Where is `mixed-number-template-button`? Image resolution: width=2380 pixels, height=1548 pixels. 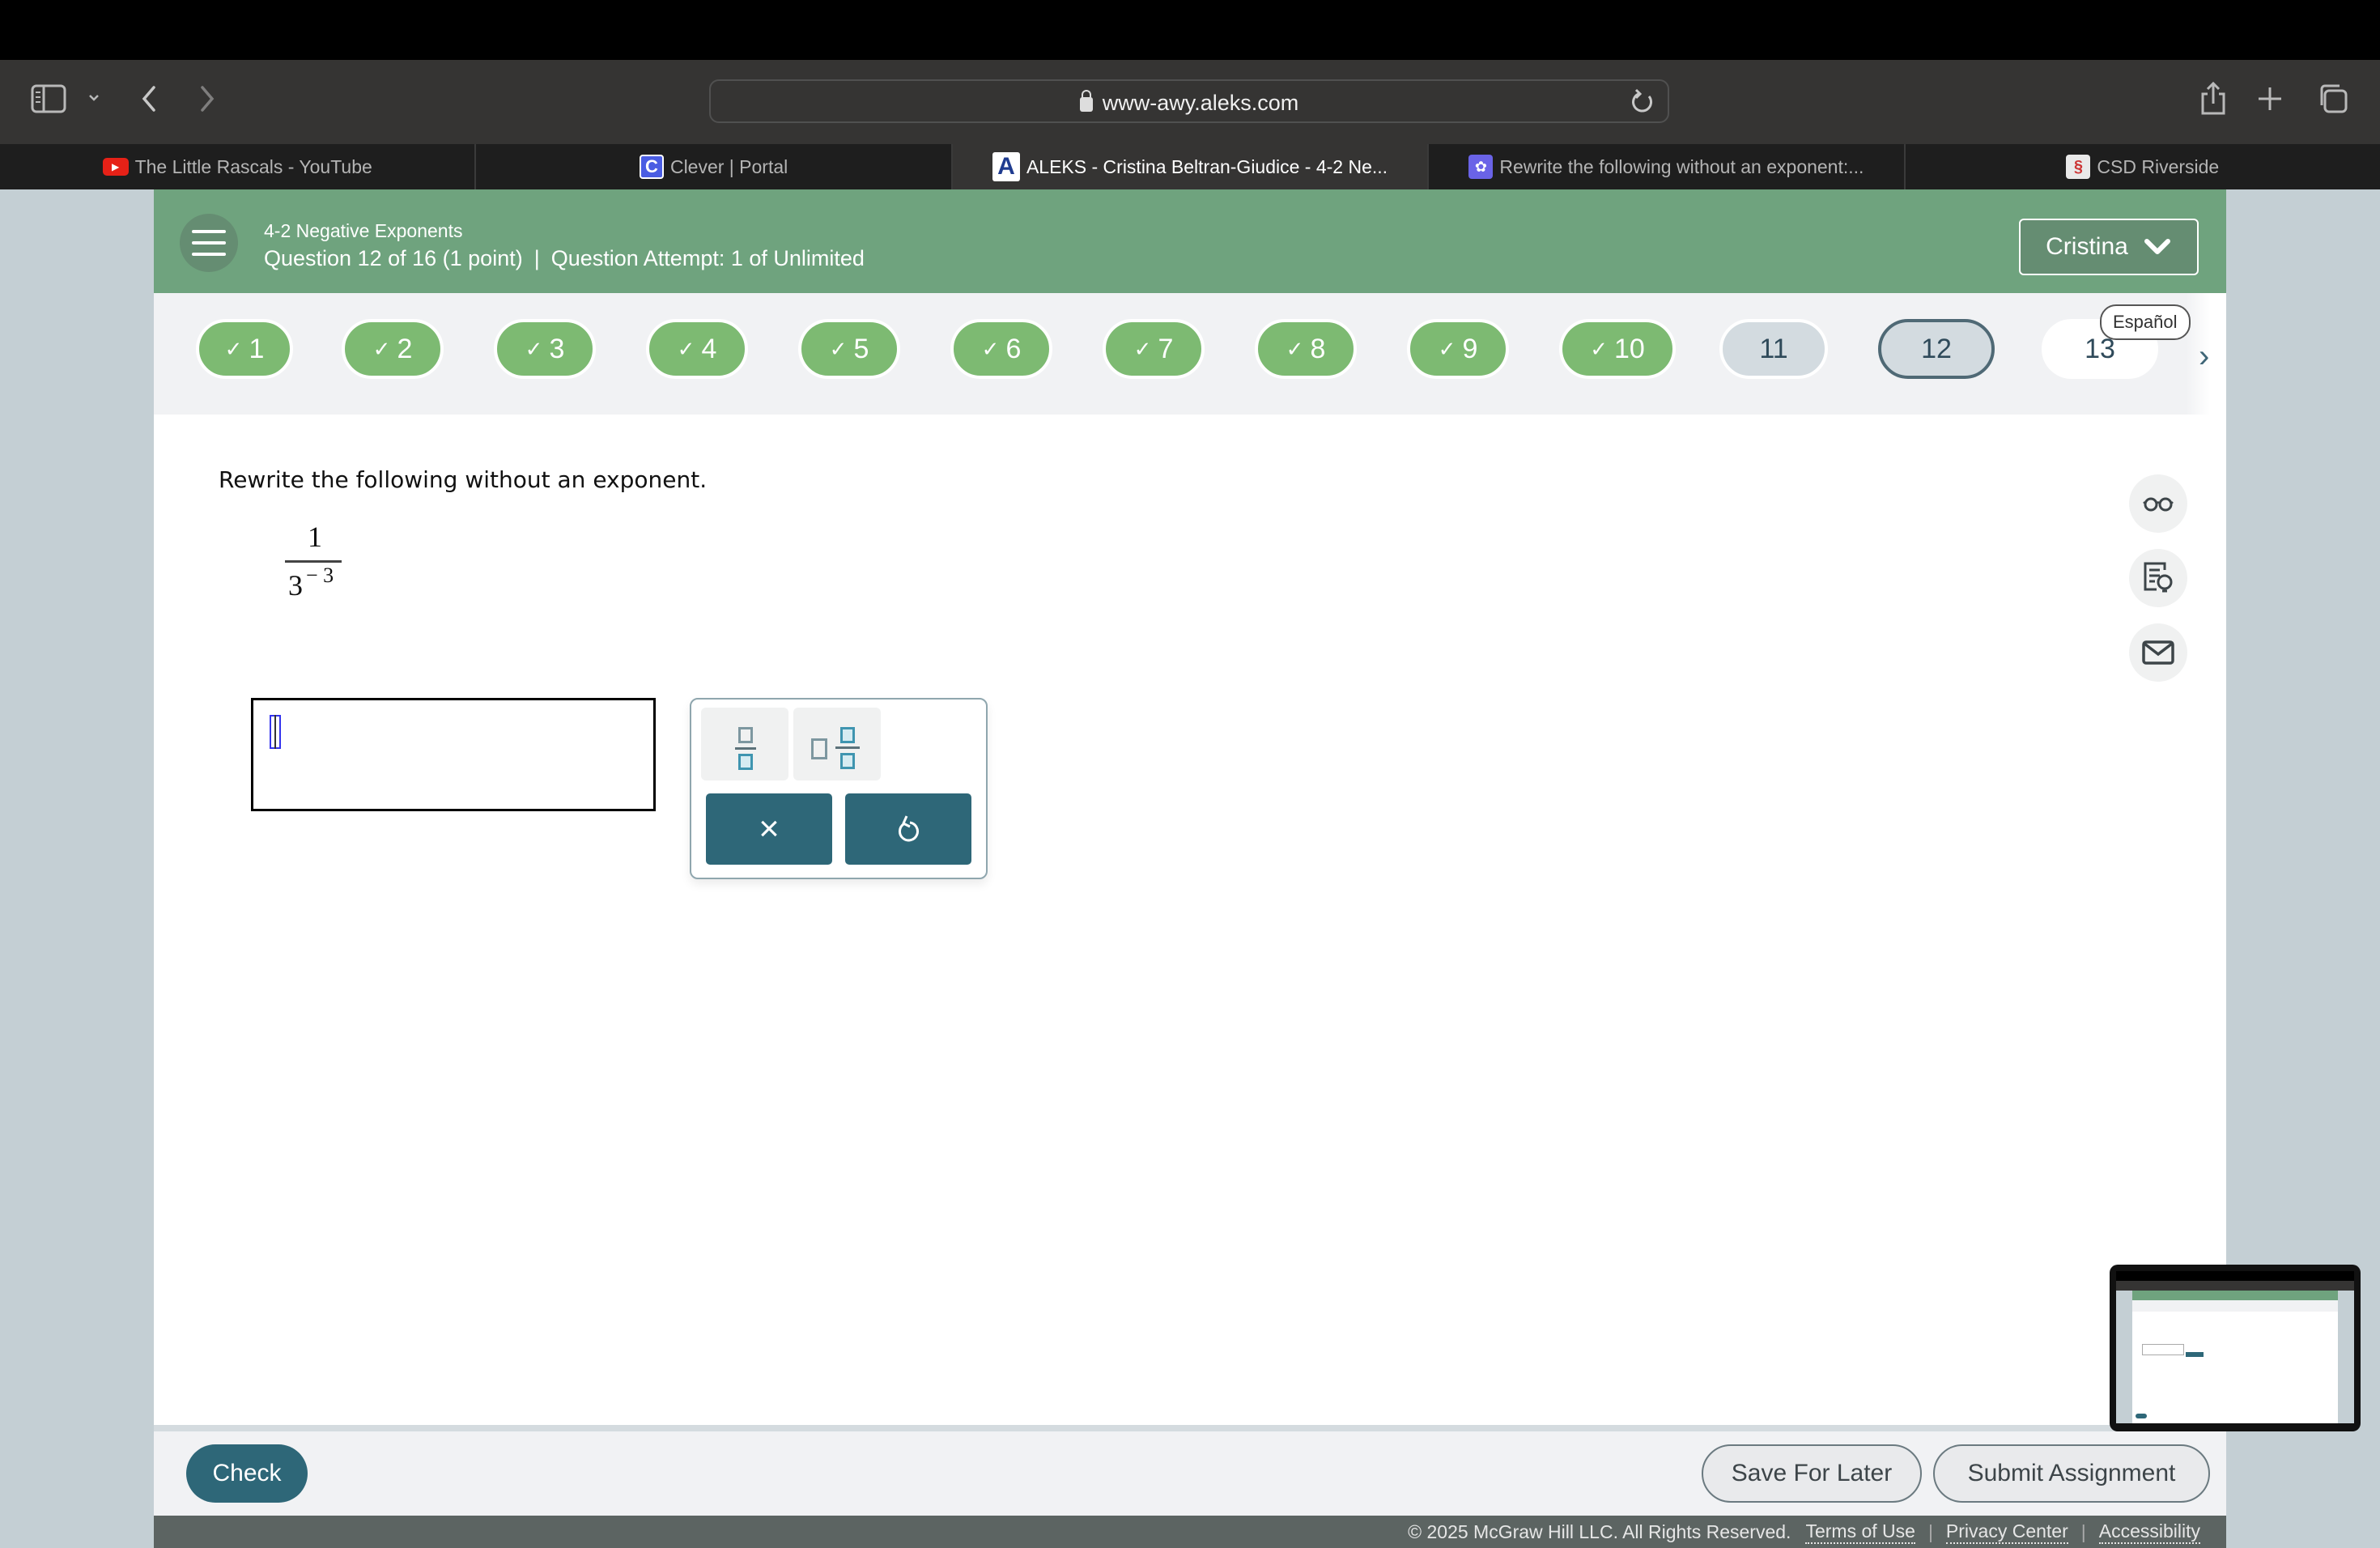
mixed-number-template-button is located at coordinates (837, 744).